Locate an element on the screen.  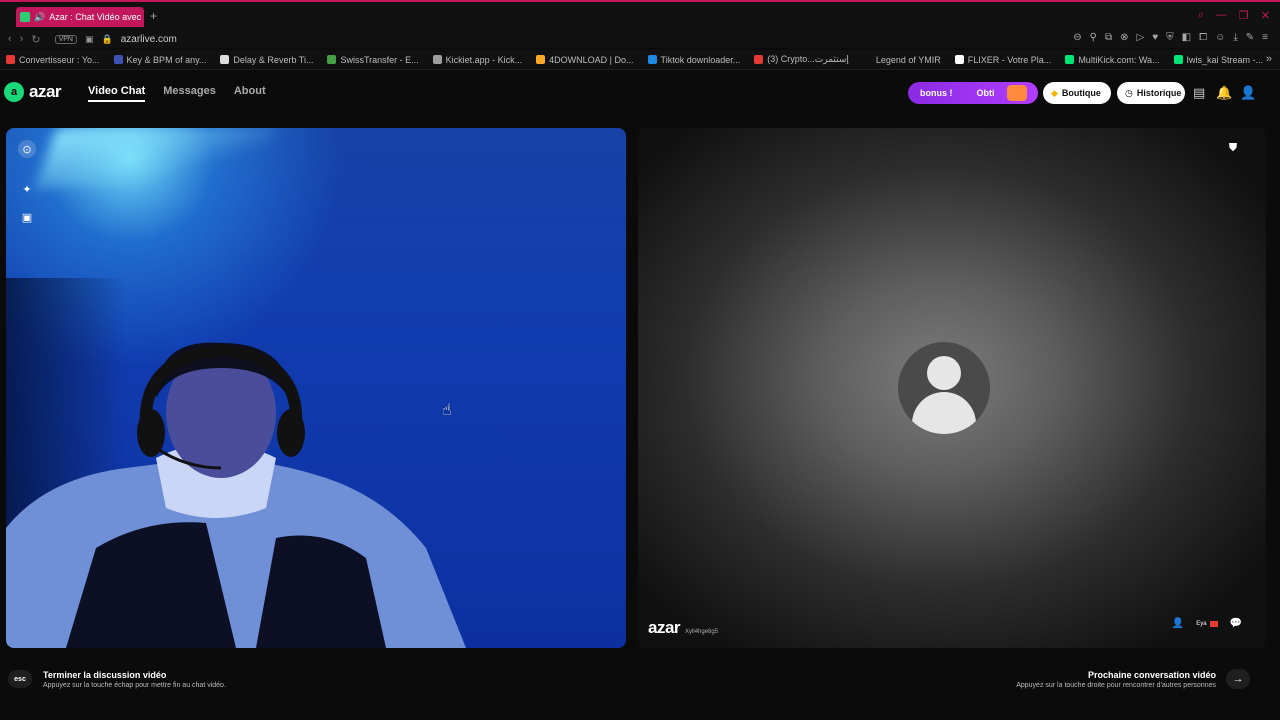
tab-title: Azar : Chat Vidéo avec is located at coordinates (95, 17).